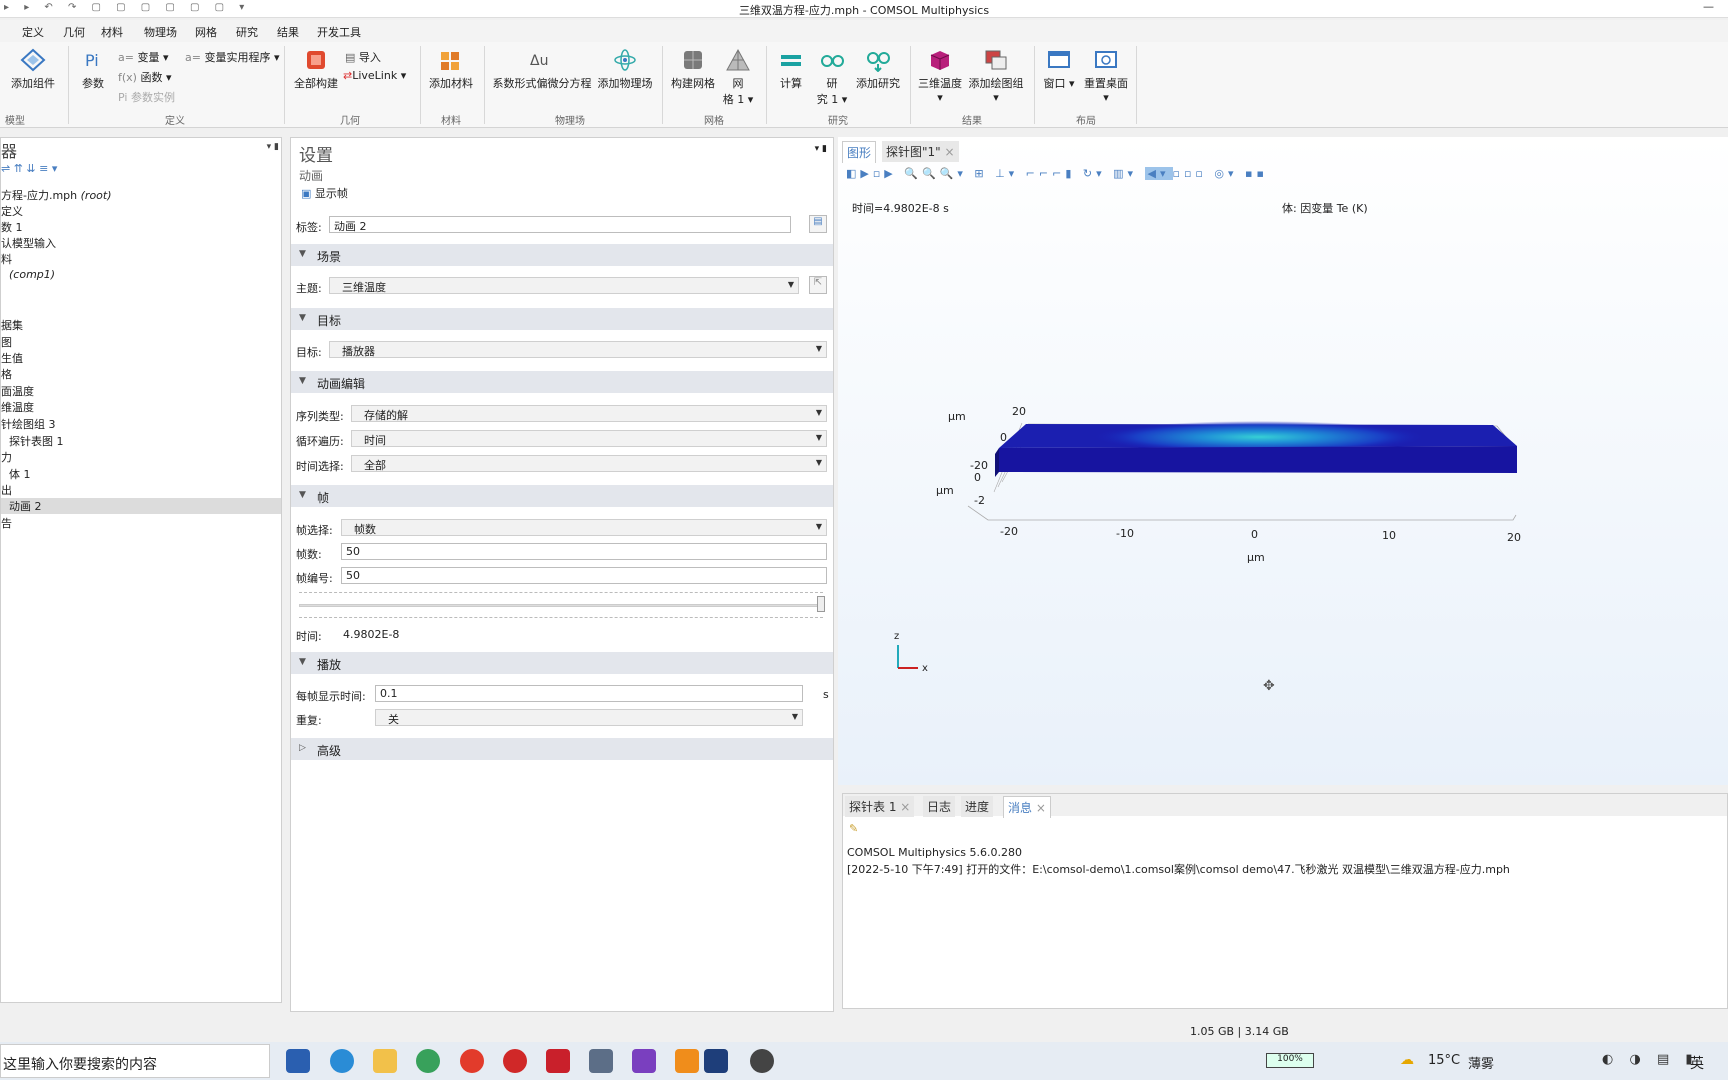 The image size is (1728, 1080). I want to click on section-advanced: ▷ 高级, so click(562, 749).